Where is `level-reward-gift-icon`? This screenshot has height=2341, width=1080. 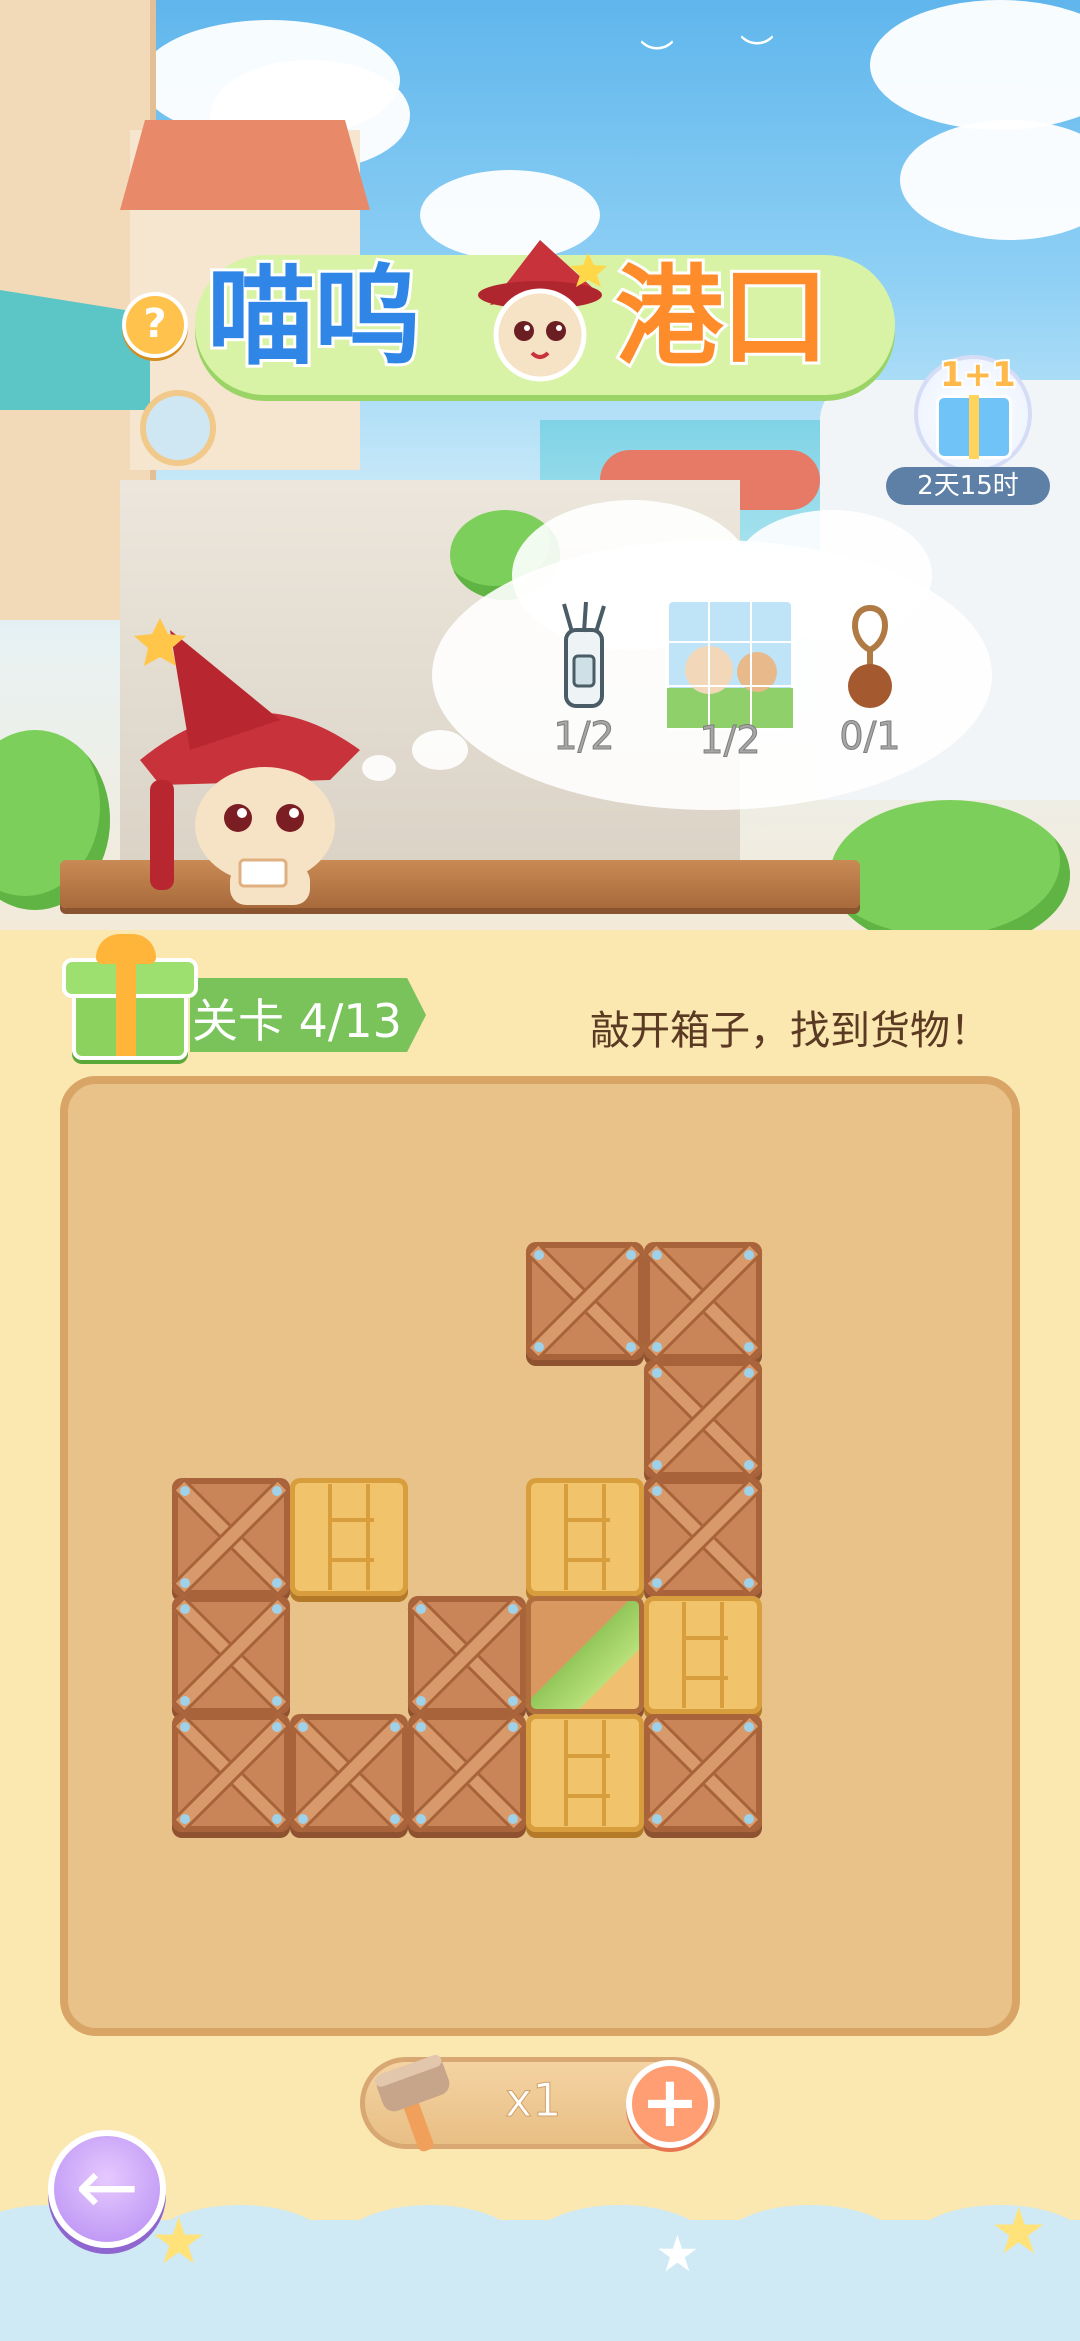
level-reward-gift-icon is located at coordinates (130, 995).